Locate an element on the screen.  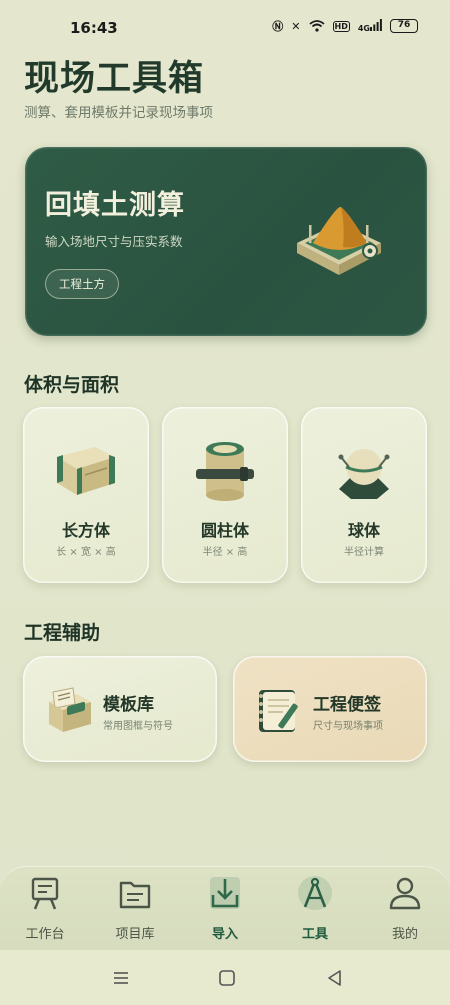
nav-label-projects: 项目库 is located at coordinates (135, 934).